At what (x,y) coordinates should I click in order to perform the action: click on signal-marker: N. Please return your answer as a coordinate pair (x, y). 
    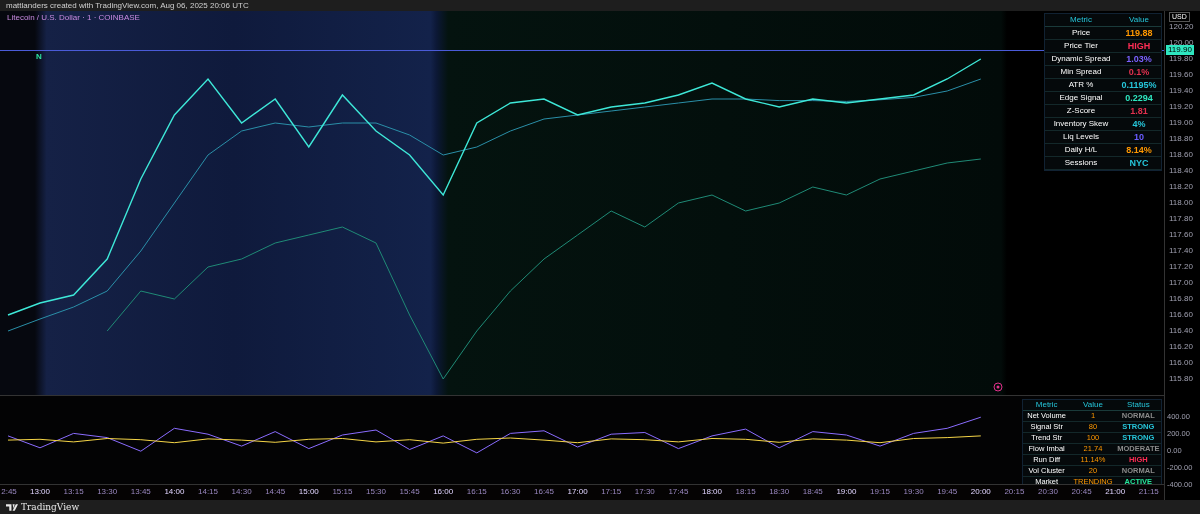
    Looking at the image, I should click on (39, 57).